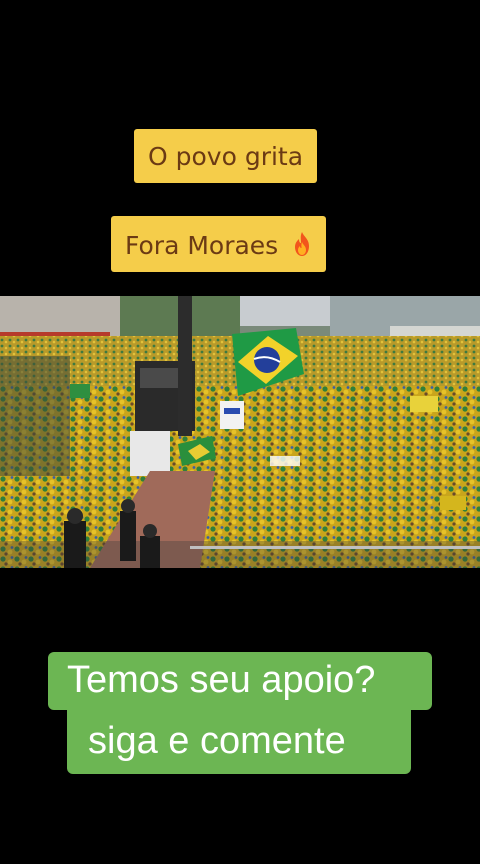  Describe the element at coordinates (217, 741) in the screenshot. I see `cta-line-2: siga e comente` at that location.